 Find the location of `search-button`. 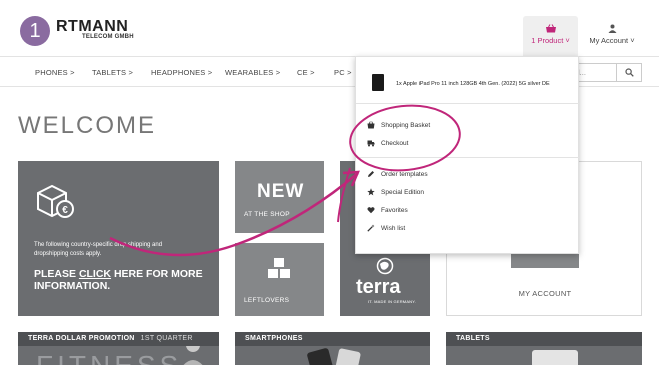

search-button is located at coordinates (629, 72).